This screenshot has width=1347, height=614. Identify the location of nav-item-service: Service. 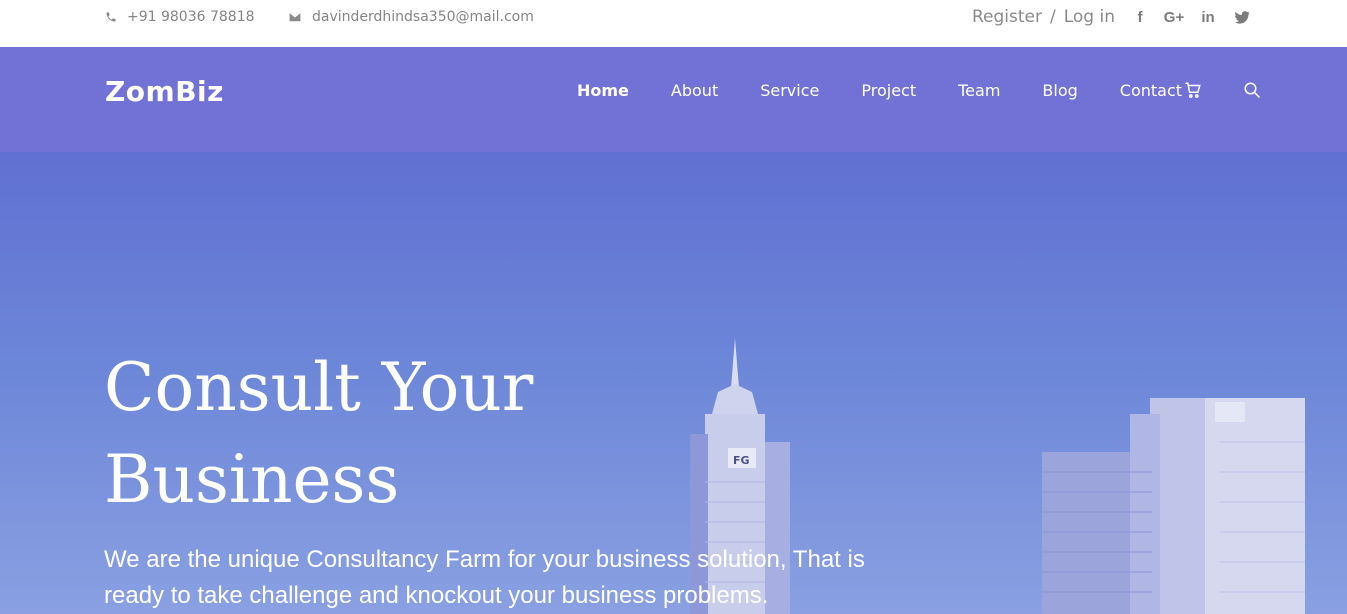
(789, 90).